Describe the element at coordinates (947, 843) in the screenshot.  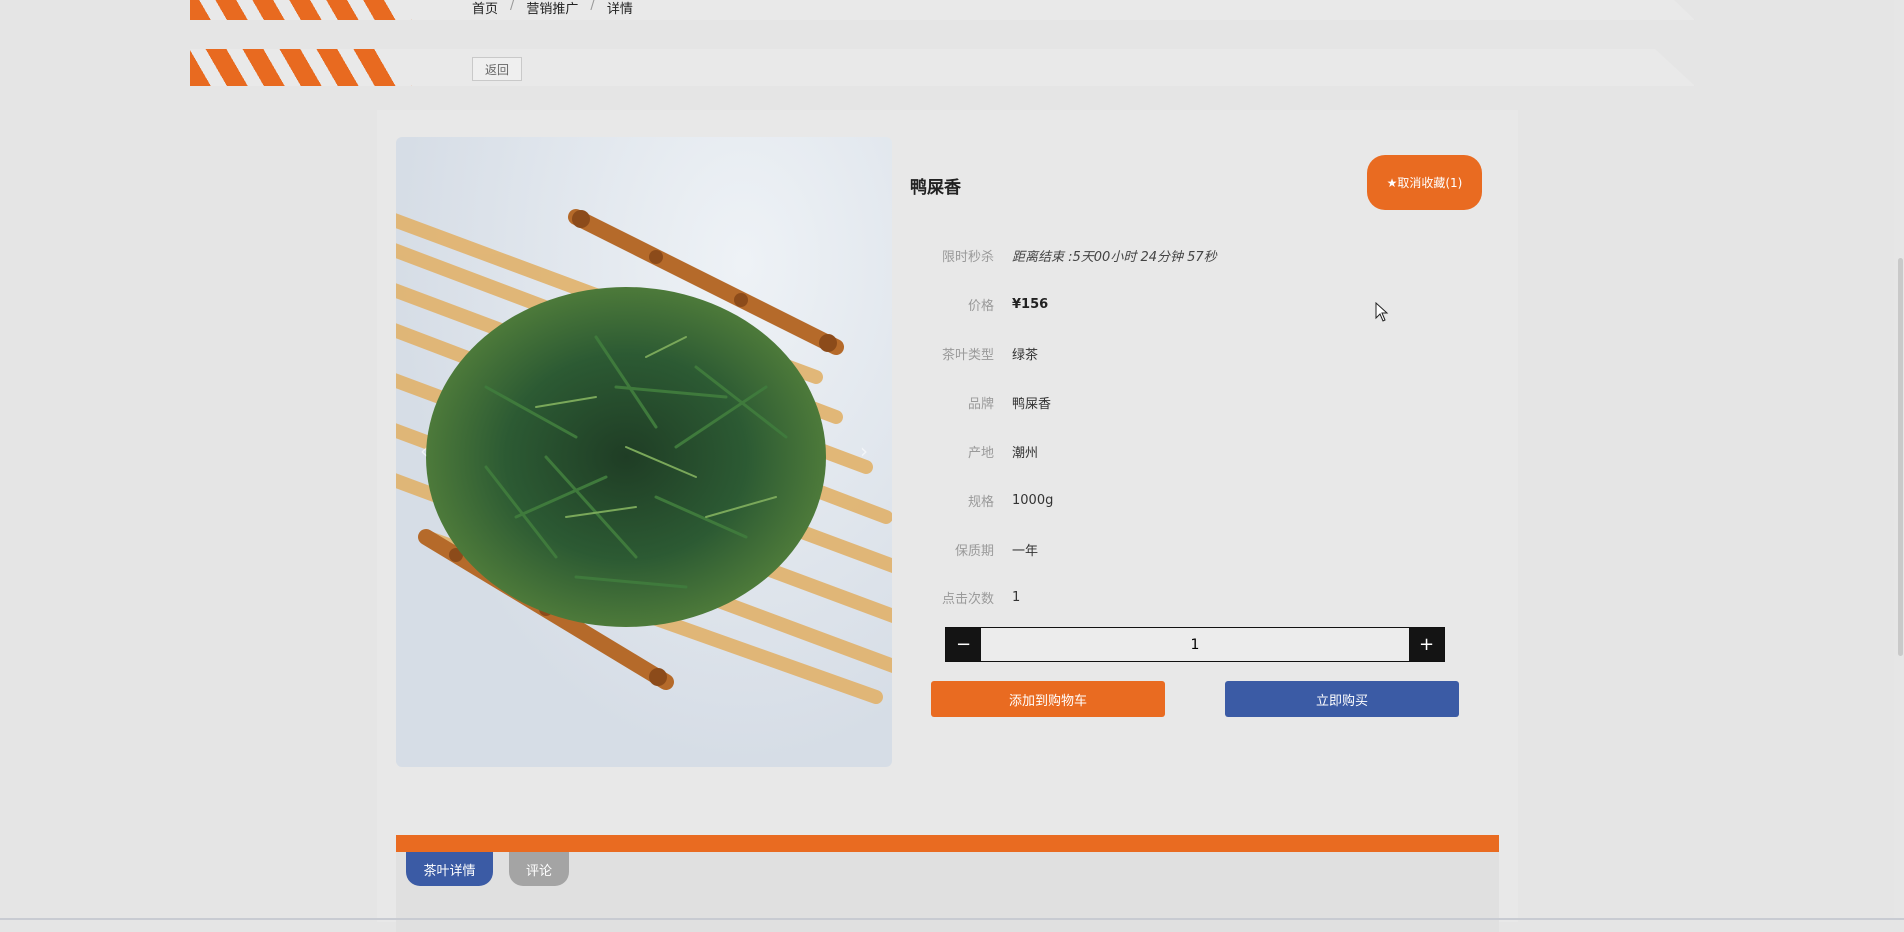
I see `tabs-accent-bar` at that location.